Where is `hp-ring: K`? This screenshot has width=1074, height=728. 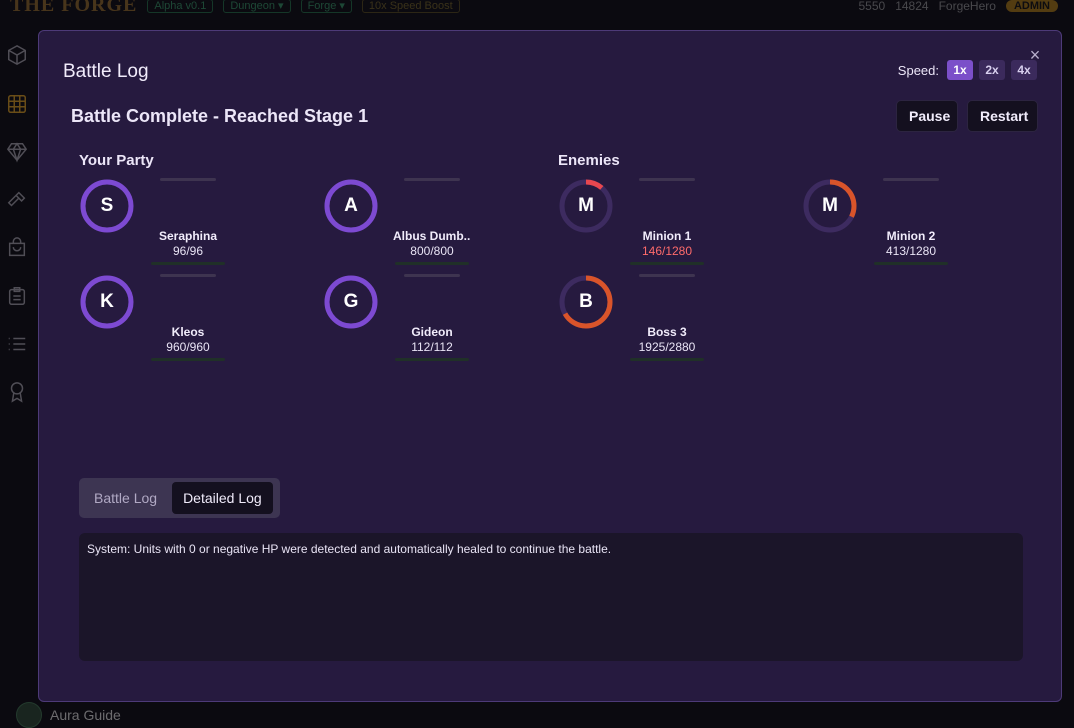 hp-ring: K is located at coordinates (107, 302).